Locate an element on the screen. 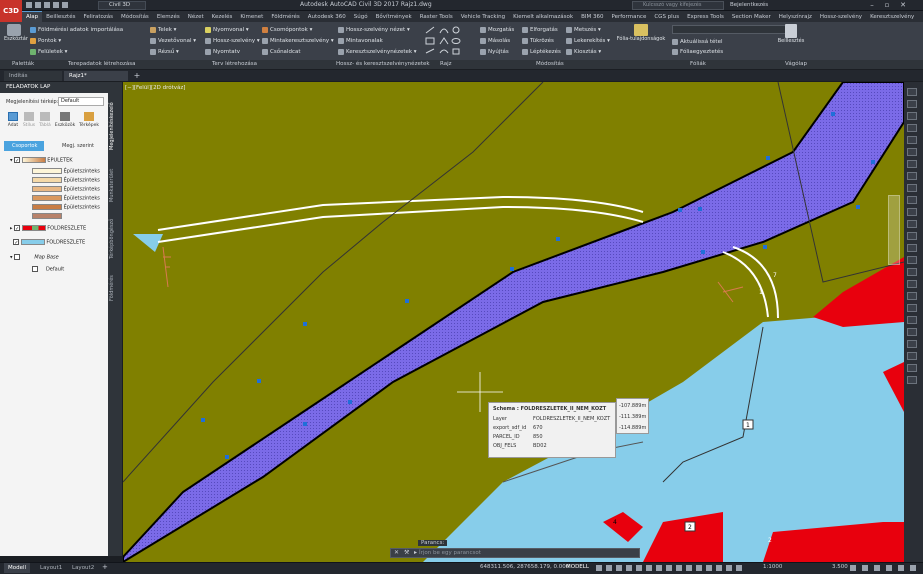  style-tool-button: Stílus is located at coordinates (29, 120).